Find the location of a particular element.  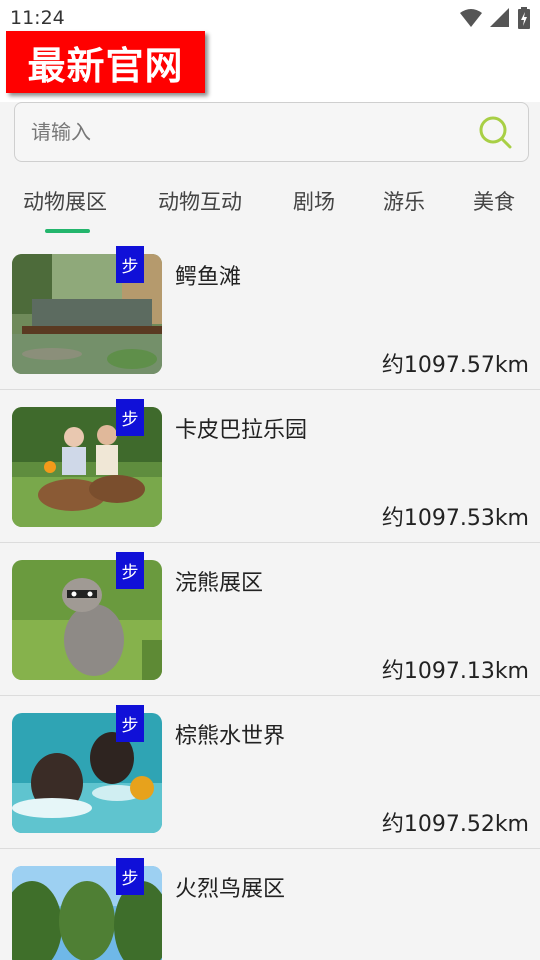

item-distance: 约1097.13km is located at coordinates (455, 671).